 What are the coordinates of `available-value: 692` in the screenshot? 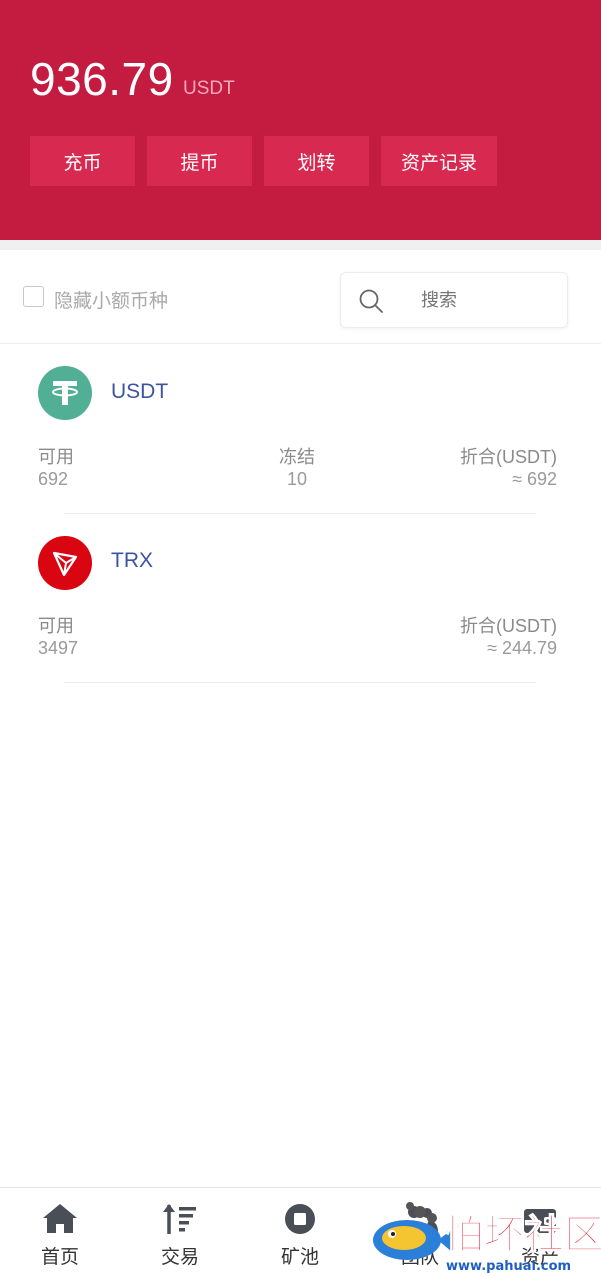 It's located at (53, 479).